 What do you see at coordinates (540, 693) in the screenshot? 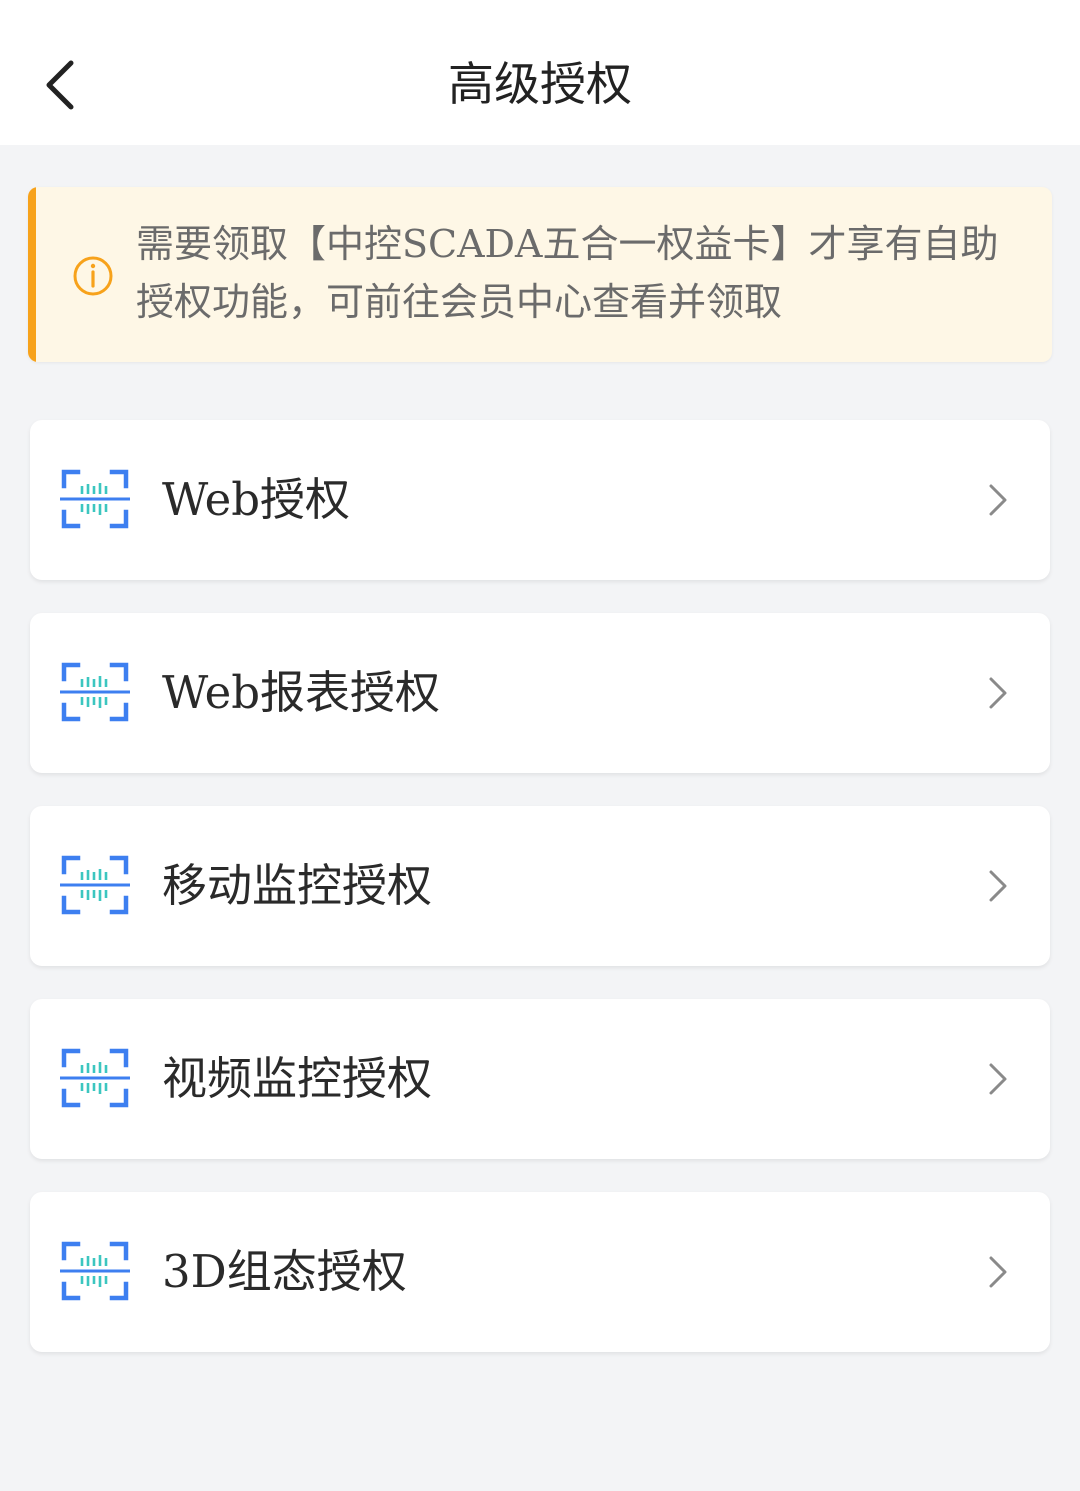
I see `list-item-web-report-auth: Web报表授权` at bounding box center [540, 693].